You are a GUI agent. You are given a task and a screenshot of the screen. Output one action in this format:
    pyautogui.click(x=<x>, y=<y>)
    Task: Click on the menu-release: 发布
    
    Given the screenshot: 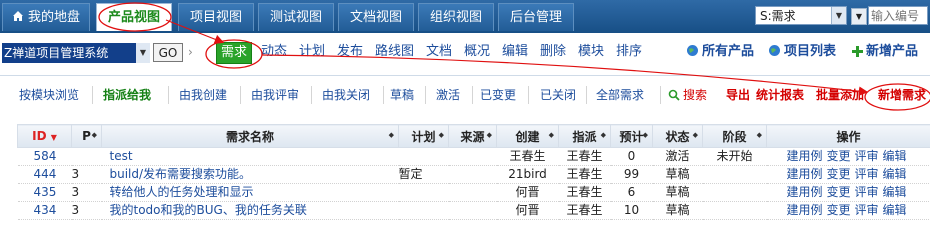 What is the action you would take?
    pyautogui.click(x=350, y=52)
    